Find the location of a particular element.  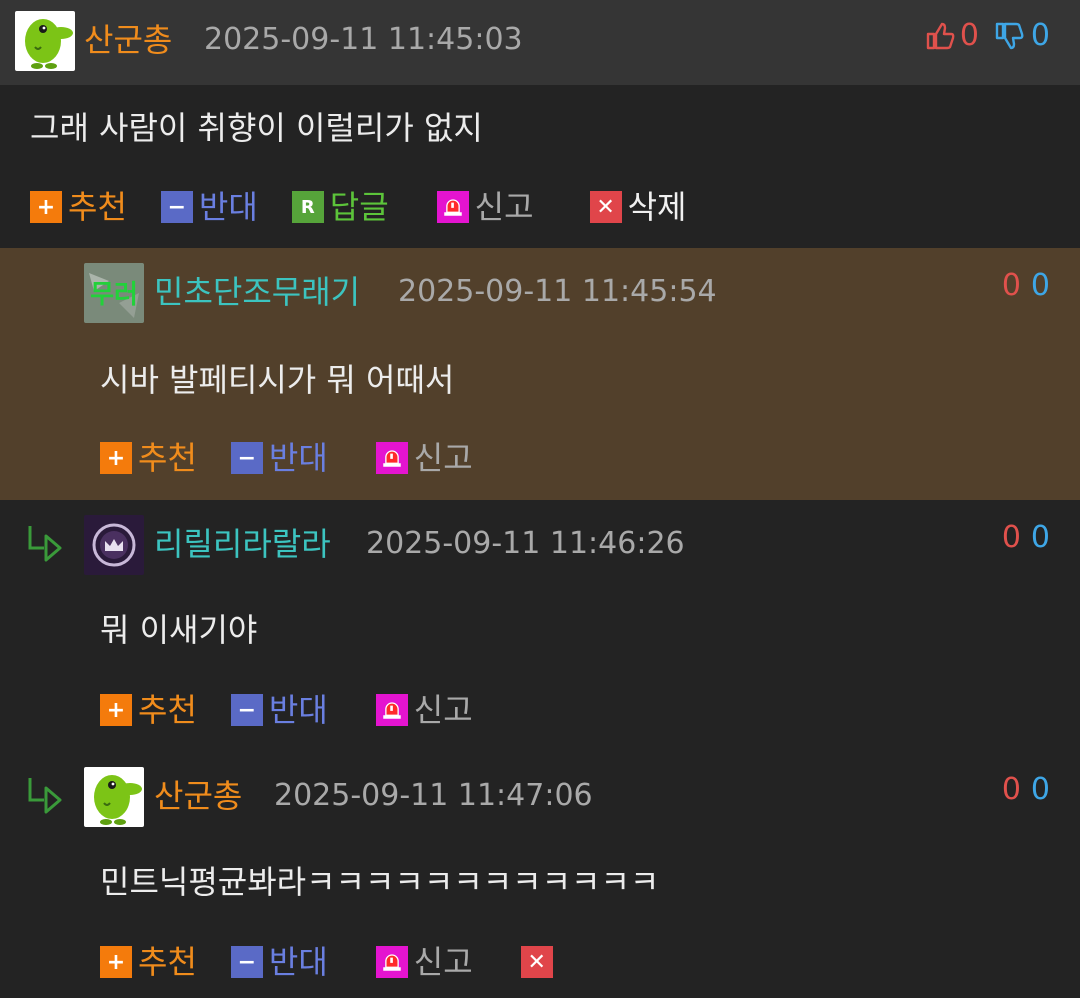

reply-button: R 답글 is located at coordinates (340, 207).